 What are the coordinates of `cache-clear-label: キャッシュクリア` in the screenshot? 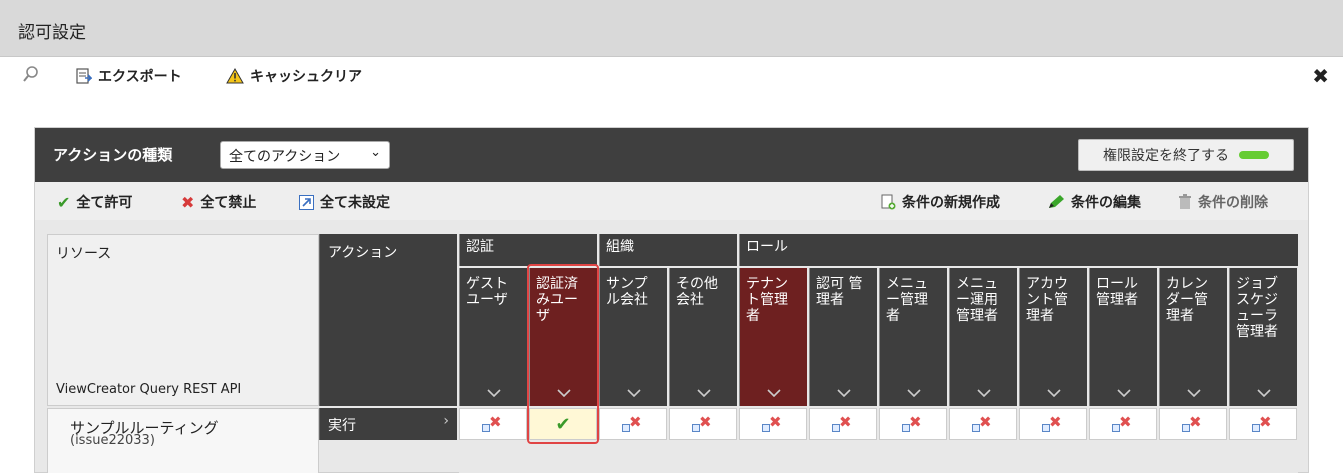 It's located at (306, 77).